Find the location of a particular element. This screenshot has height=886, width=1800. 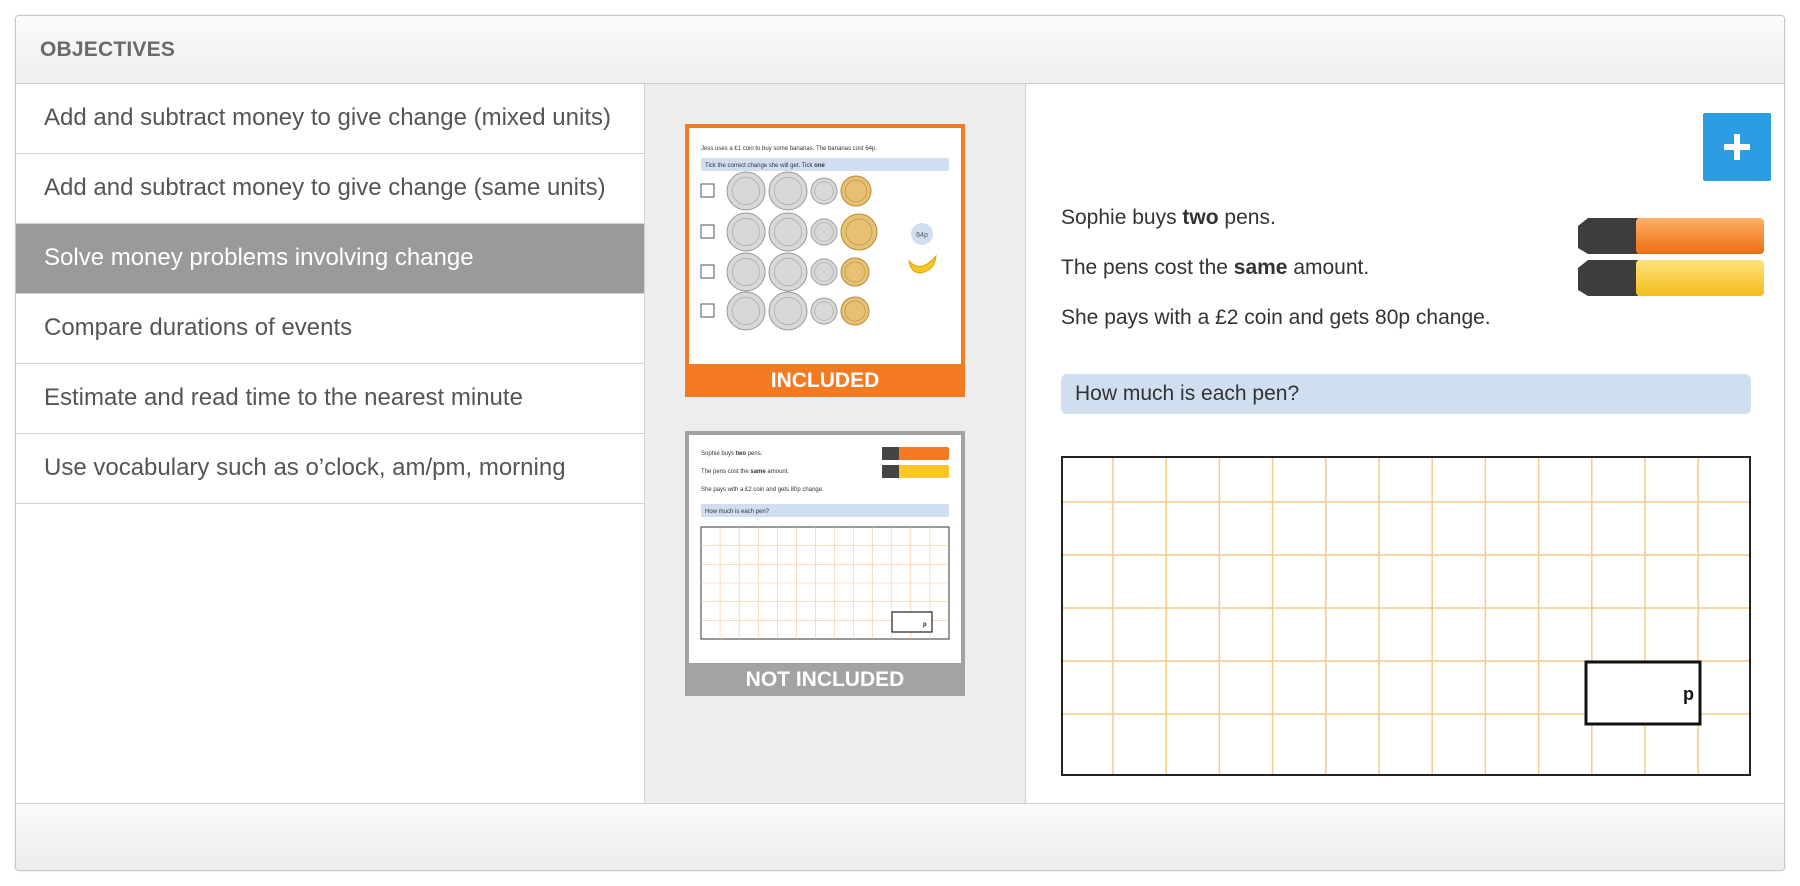

objective-item: Compare durations of events is located at coordinates (330, 329).